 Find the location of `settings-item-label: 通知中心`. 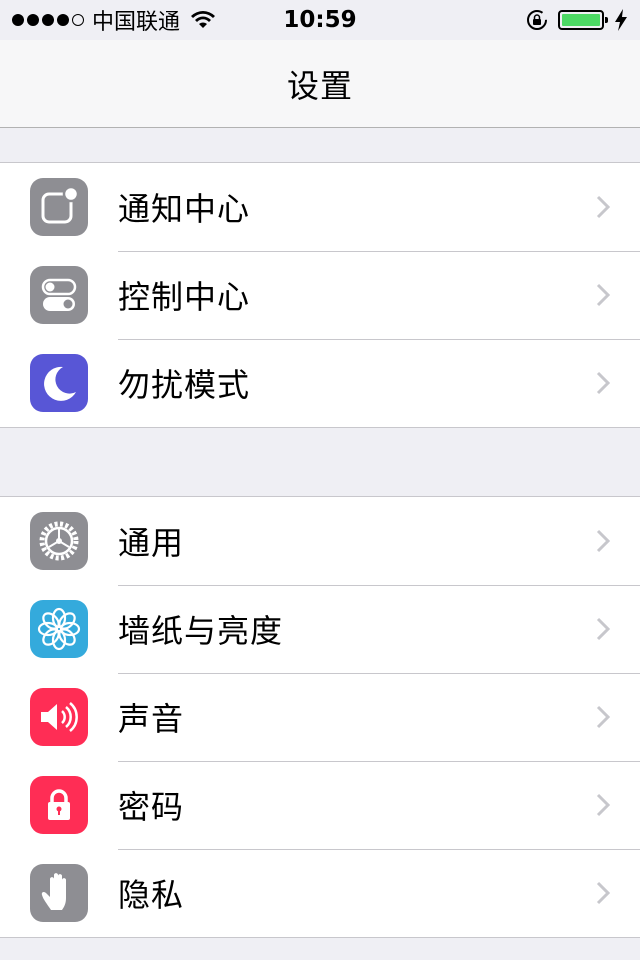

settings-item-label: 通知中心 is located at coordinates (184, 209).